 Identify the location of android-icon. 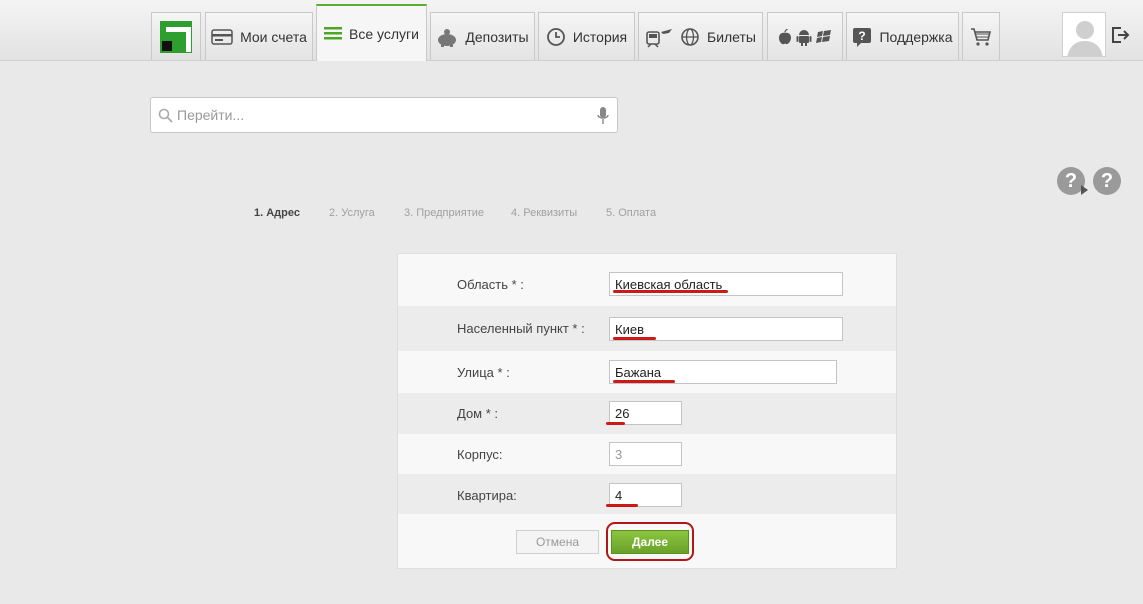
(804, 37).